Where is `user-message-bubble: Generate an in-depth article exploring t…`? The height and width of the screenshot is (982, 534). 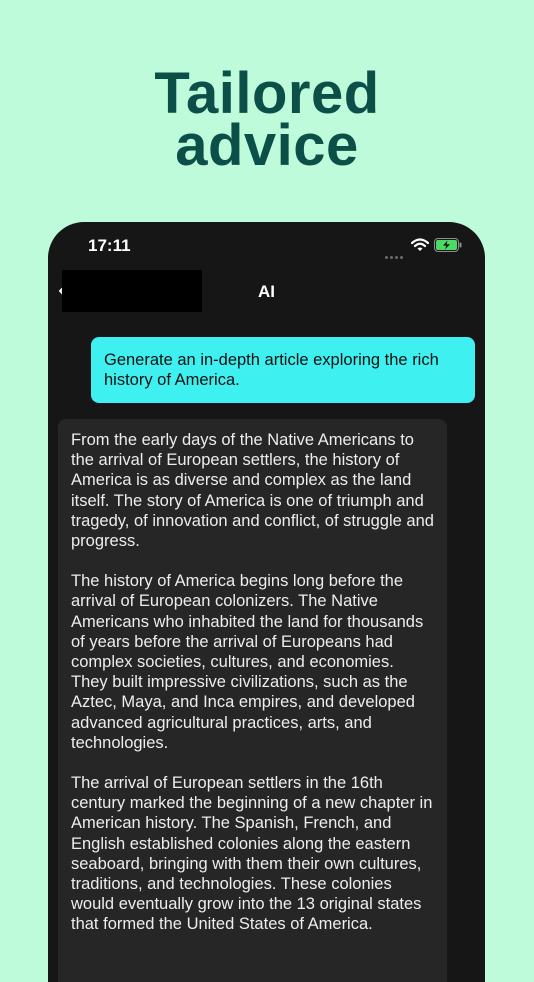
user-message-bubble: Generate an in-depth article exploring t… is located at coordinates (283, 370).